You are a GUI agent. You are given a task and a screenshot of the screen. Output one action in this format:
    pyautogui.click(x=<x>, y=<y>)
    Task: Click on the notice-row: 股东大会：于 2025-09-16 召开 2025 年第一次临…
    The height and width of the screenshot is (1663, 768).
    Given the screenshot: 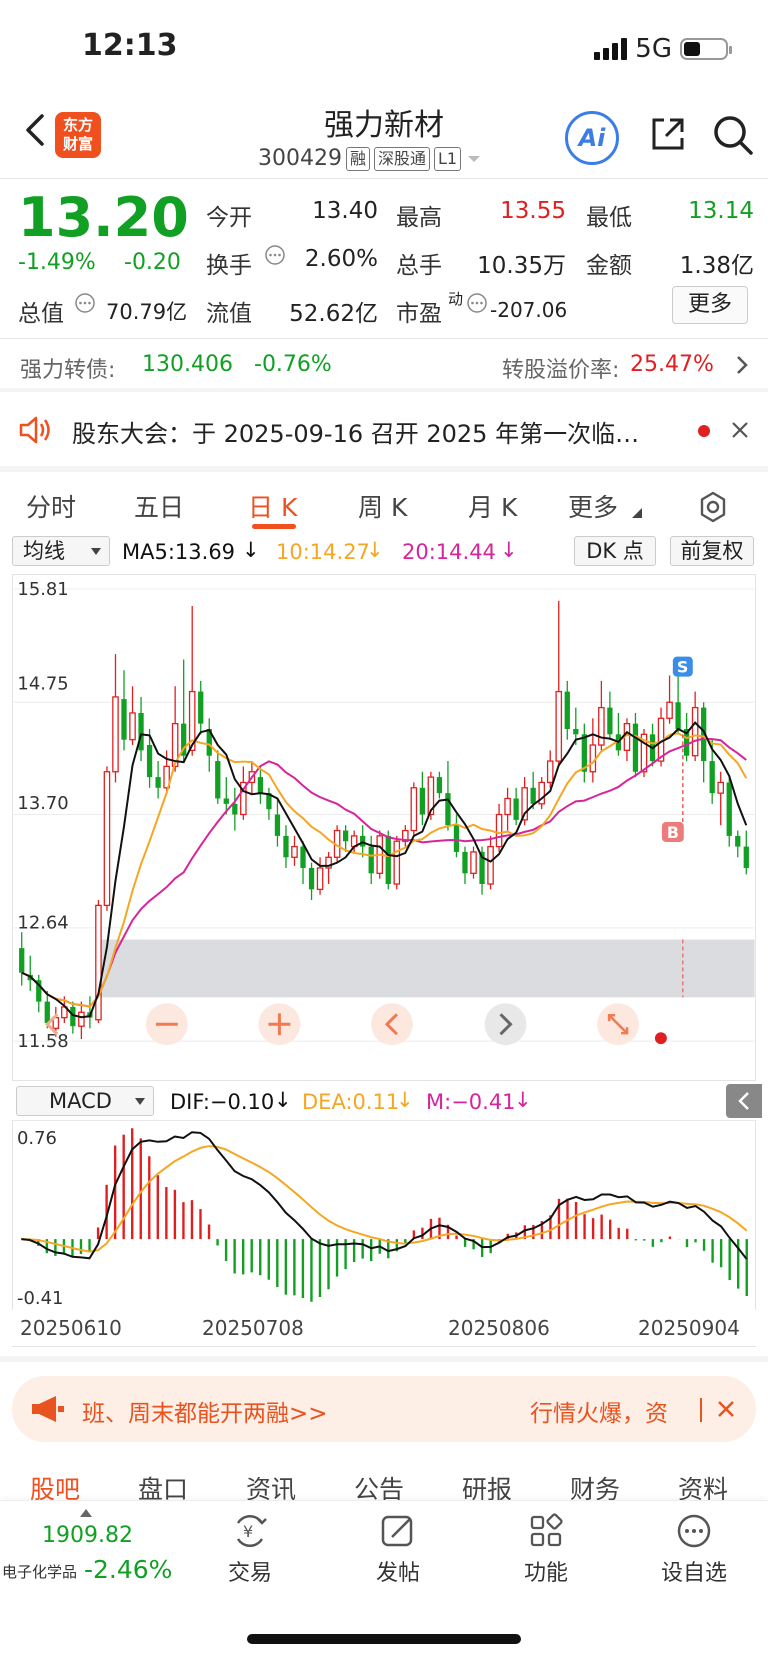 What is the action you would take?
    pyautogui.click(x=384, y=430)
    